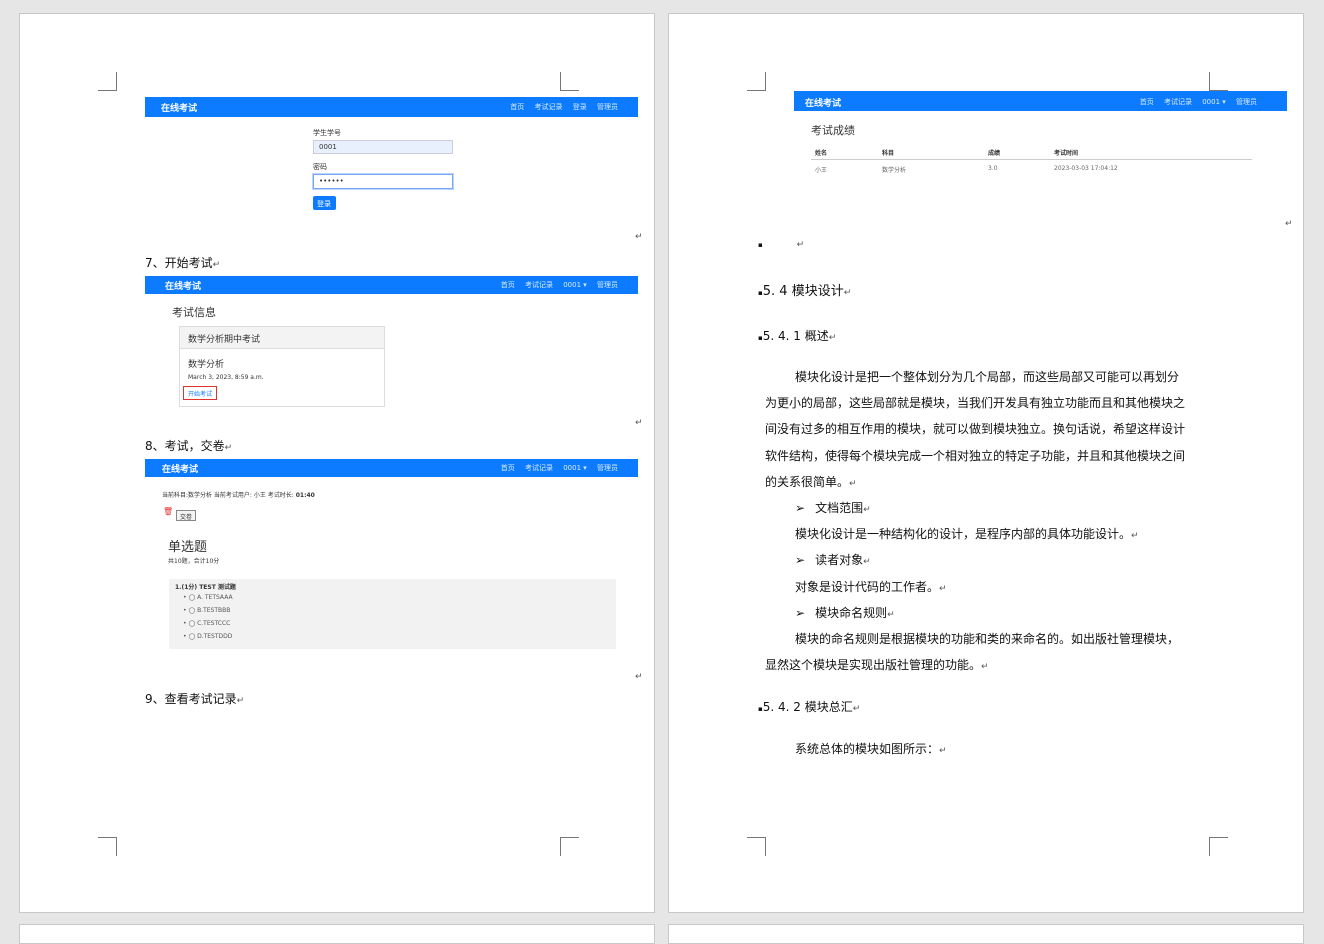 The image size is (1324, 944). Describe the element at coordinates (383, 147) in the screenshot. I see `student-id-field: 0001` at that location.